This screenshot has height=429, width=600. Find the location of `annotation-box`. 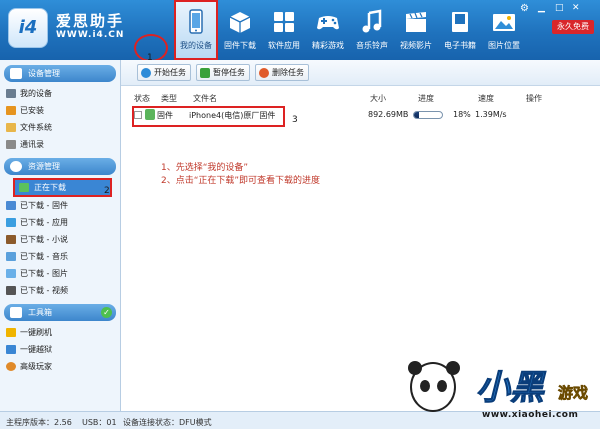

annotation-box is located at coordinates (208, 116).